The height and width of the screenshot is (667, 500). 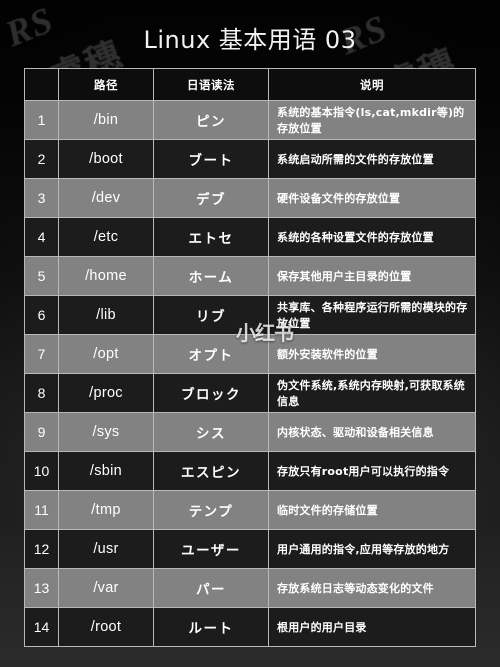 I want to click on cell-path: /usr, so click(x=106, y=549).